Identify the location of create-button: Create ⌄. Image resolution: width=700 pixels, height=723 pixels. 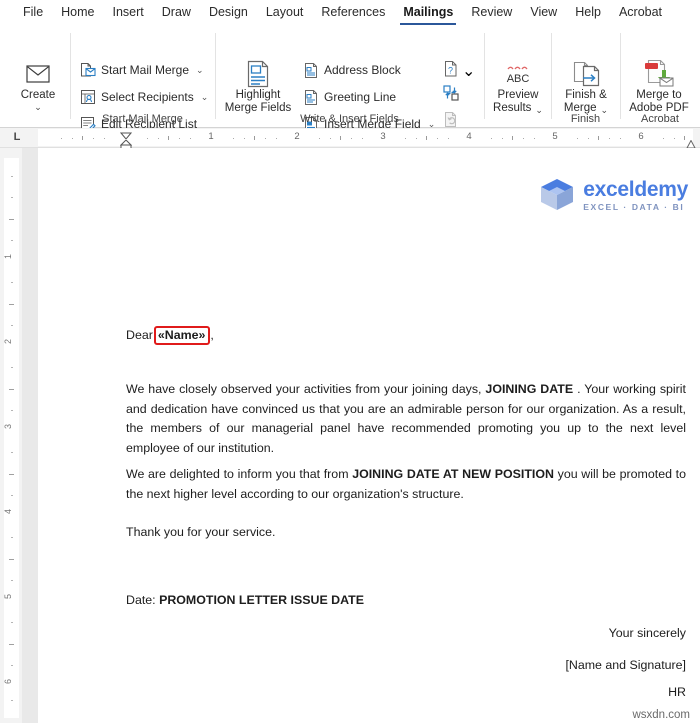
(38, 85).